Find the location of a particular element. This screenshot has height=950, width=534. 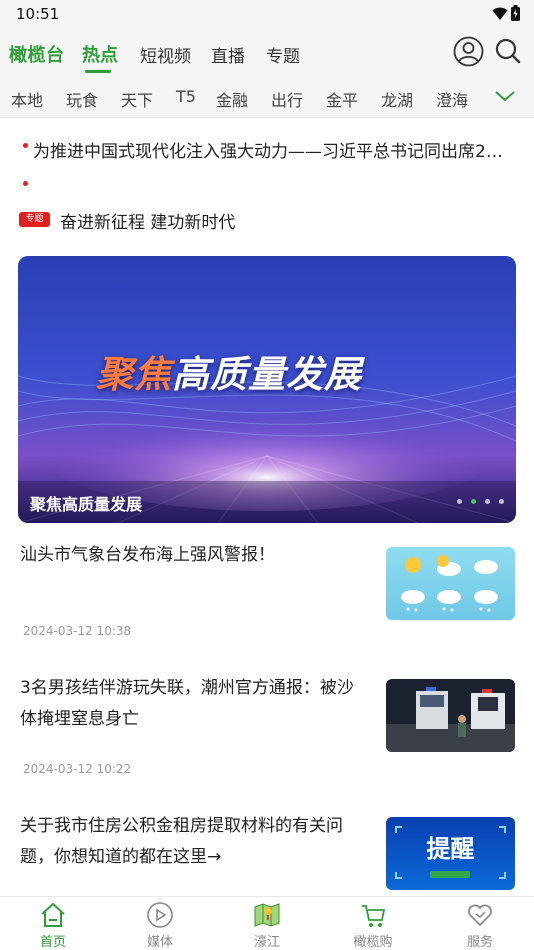

channel-item: 龙湖 is located at coordinates (397, 99).